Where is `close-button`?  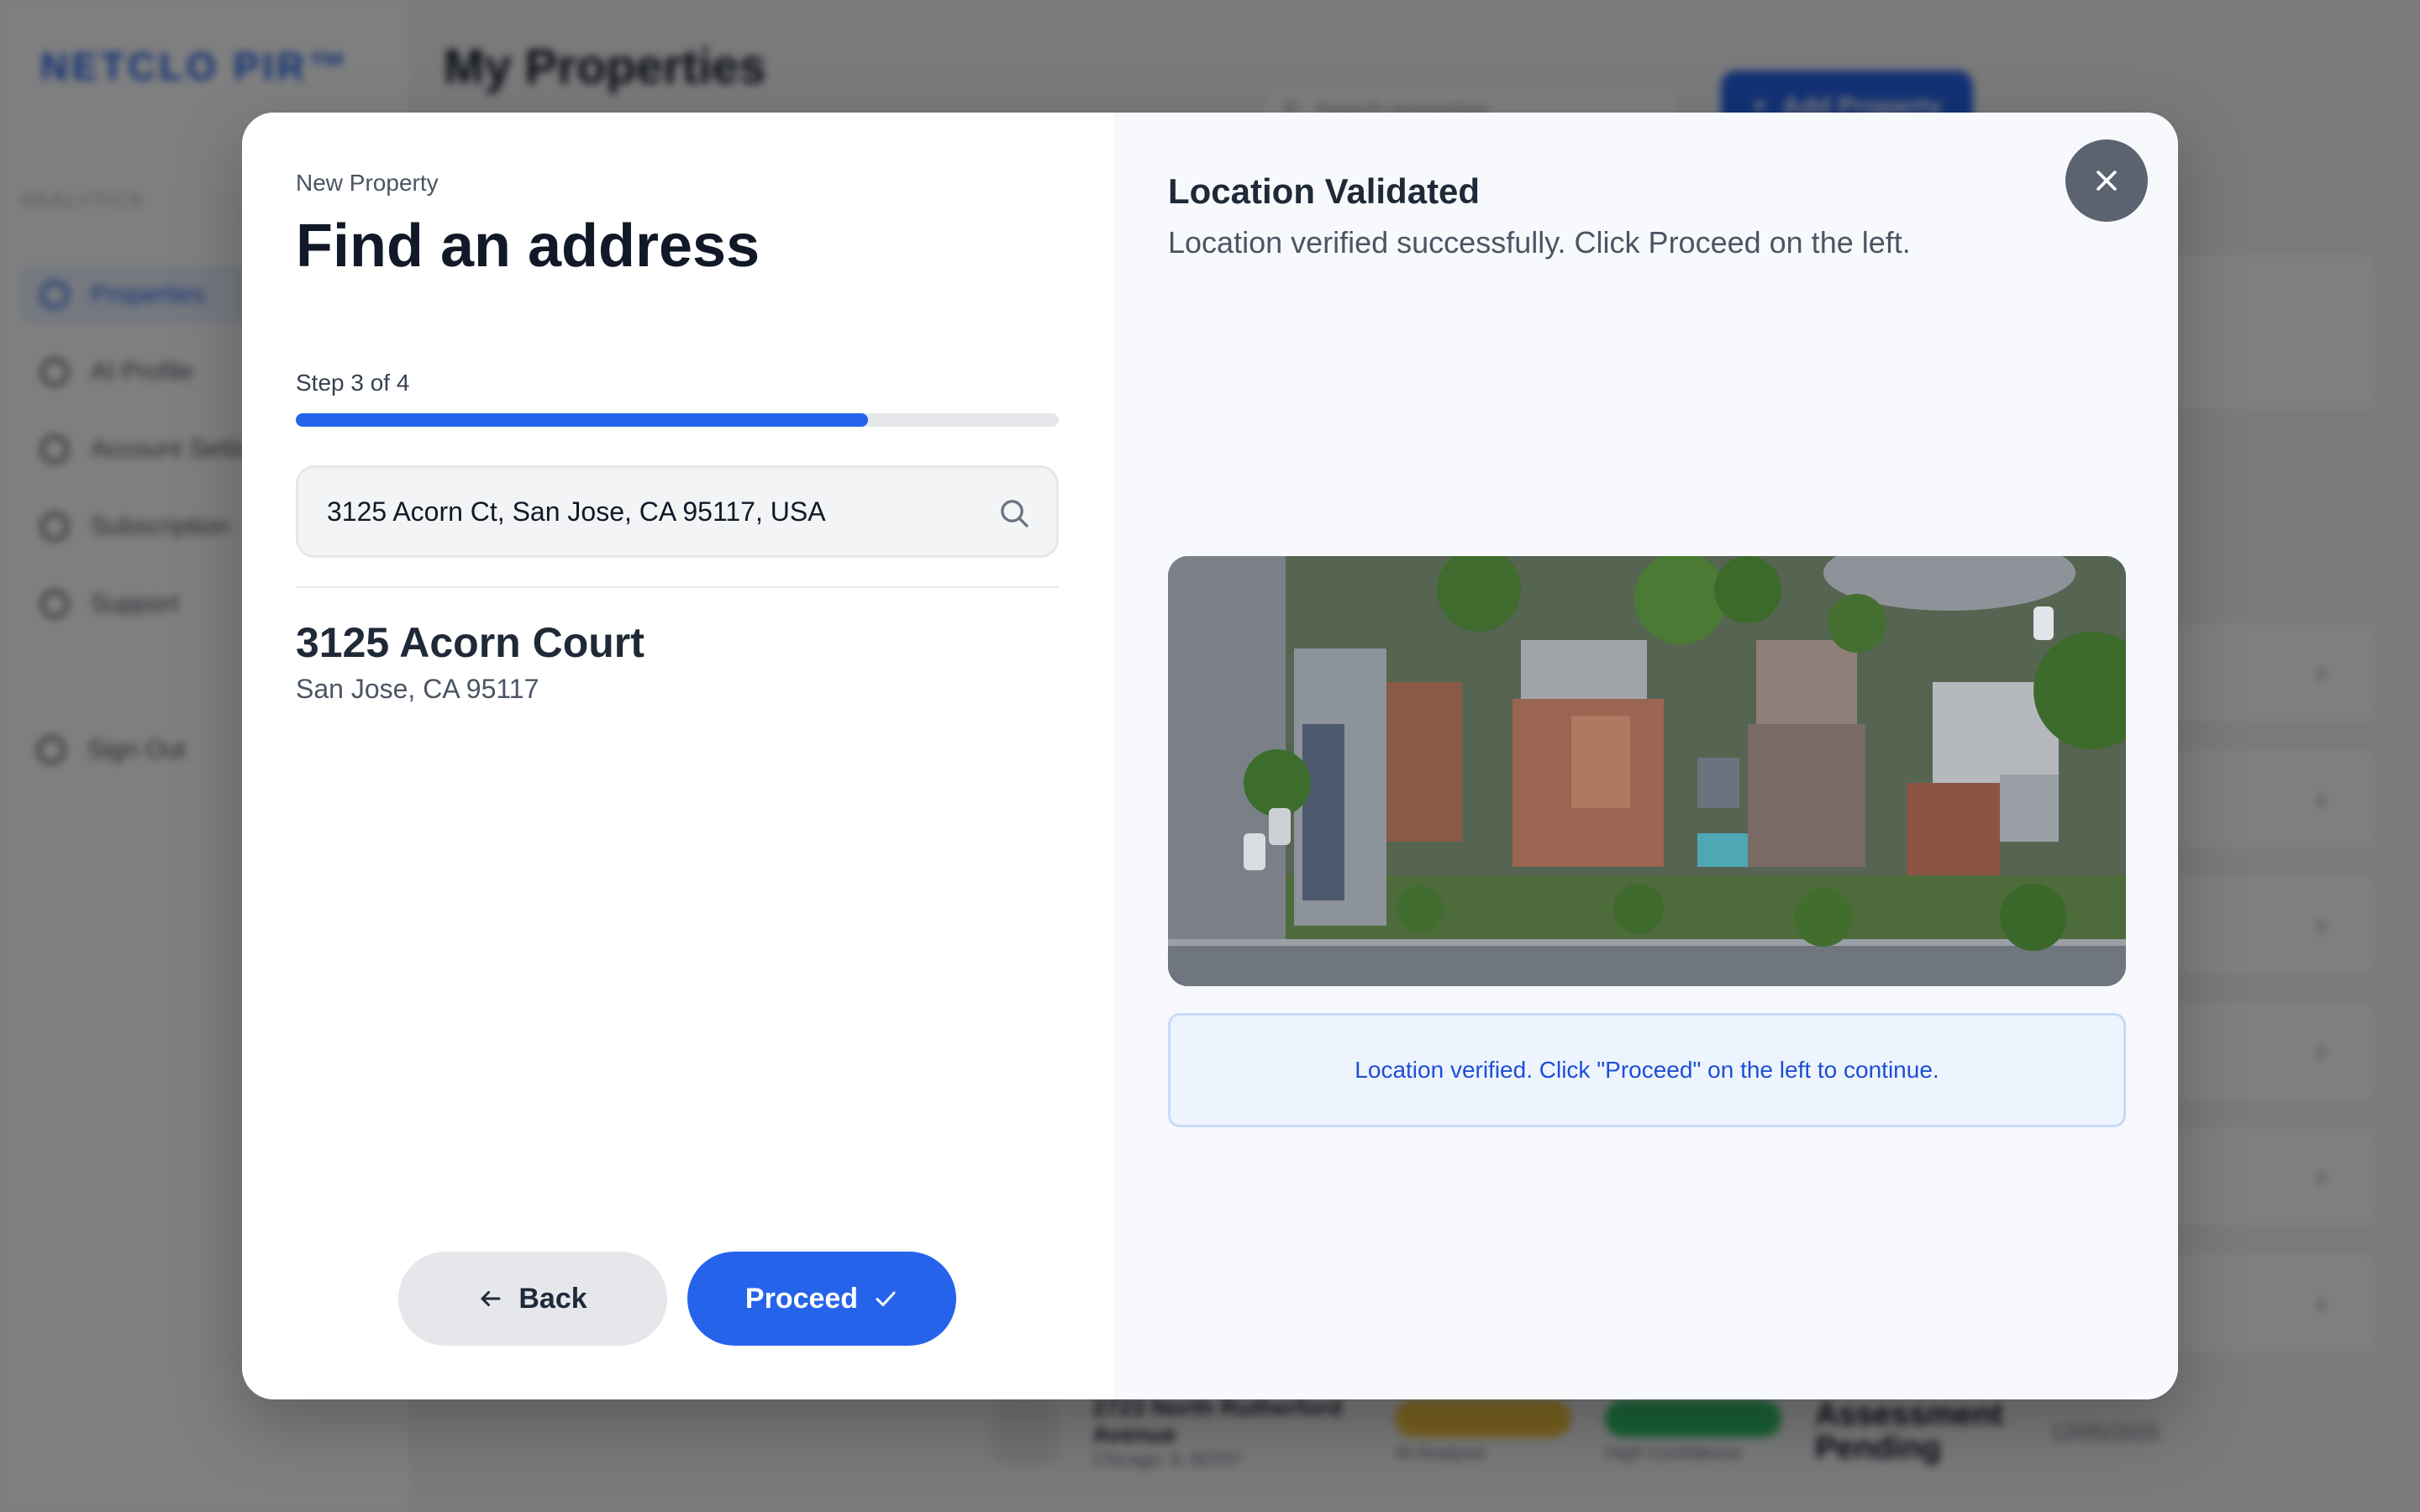 close-button is located at coordinates (2106, 180).